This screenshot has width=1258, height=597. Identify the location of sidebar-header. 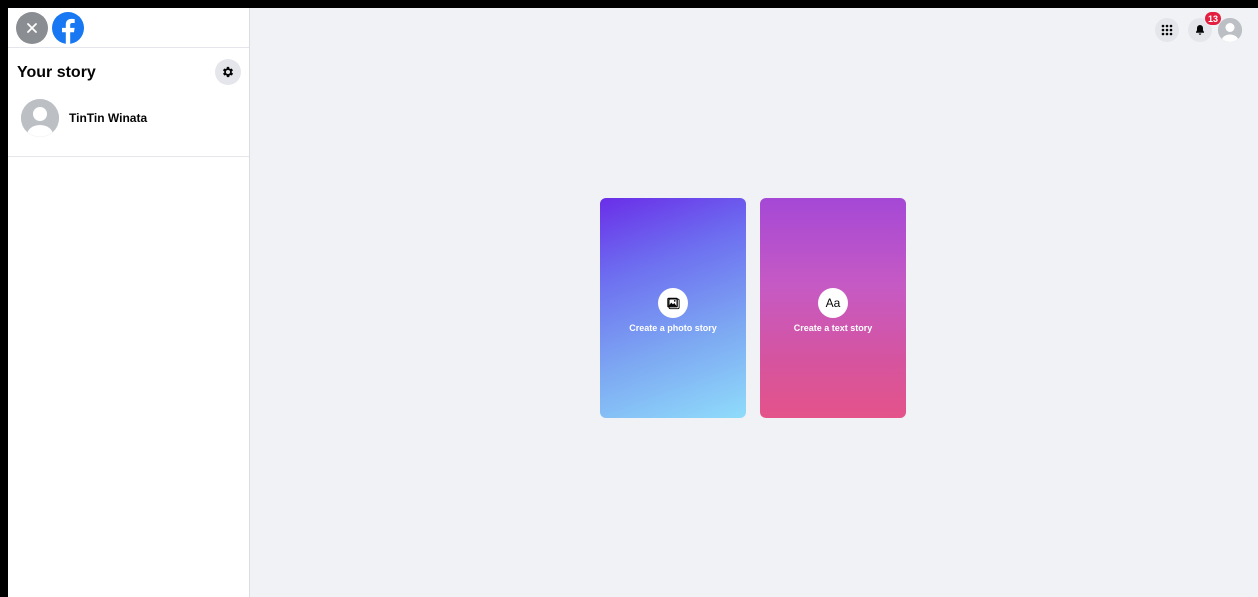
(128, 28).